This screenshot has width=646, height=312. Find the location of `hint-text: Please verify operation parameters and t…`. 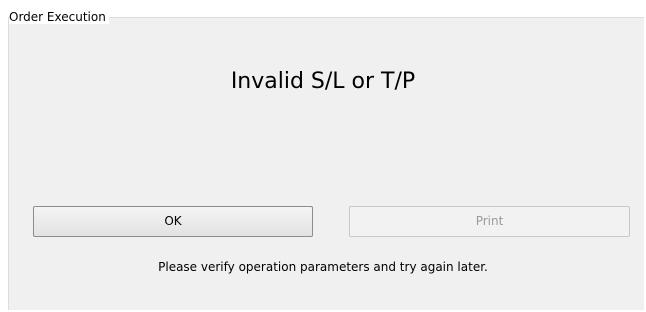

hint-text: Please verify operation parameters and t… is located at coordinates (323, 267).